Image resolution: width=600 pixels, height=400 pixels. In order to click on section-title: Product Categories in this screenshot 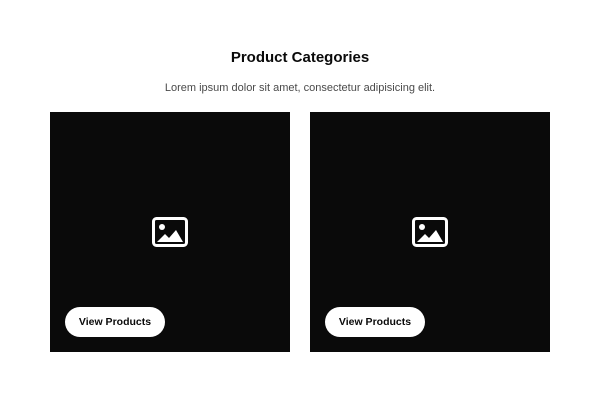, I will do `click(300, 57)`.